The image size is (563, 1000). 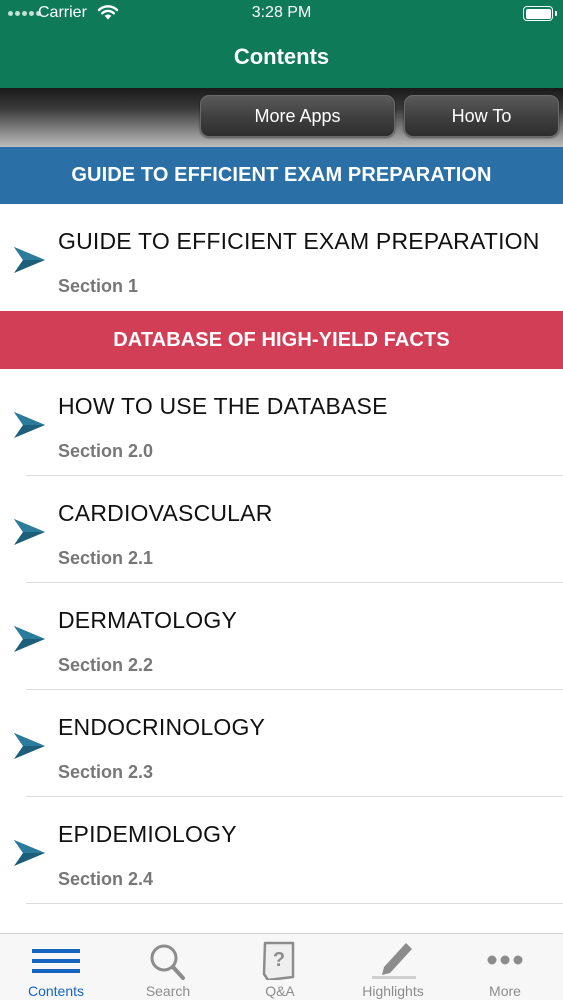 I want to click on list-item-title: HOW TO USE THE DATABASE, so click(x=223, y=406).